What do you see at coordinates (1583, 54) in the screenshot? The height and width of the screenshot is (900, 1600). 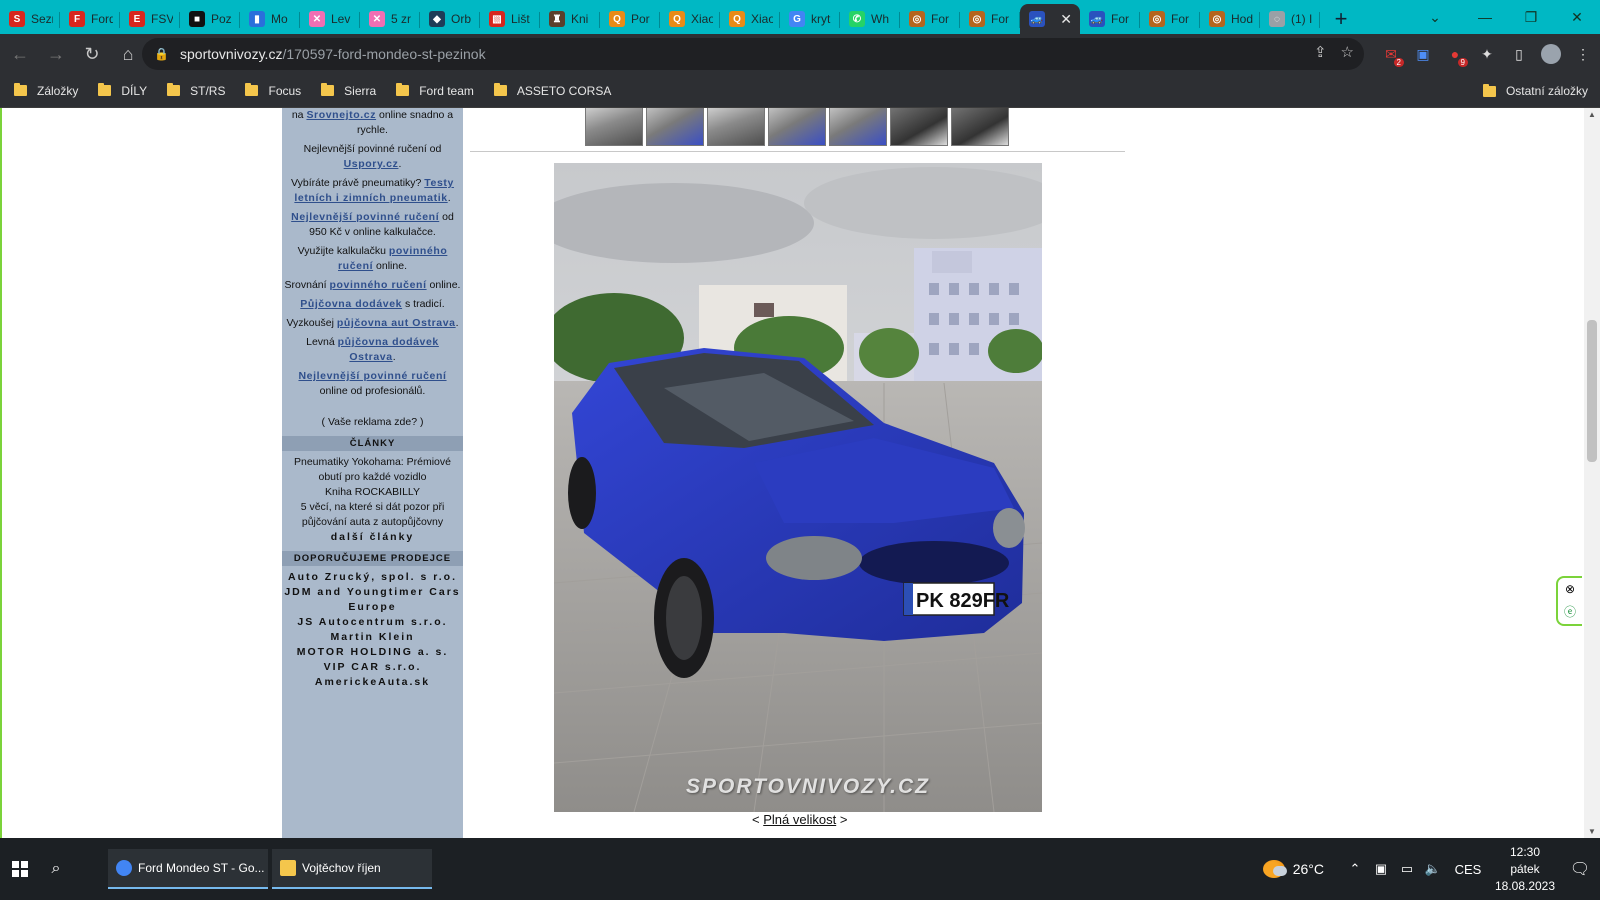 I see `menu-kebab-icon: ⋮` at bounding box center [1583, 54].